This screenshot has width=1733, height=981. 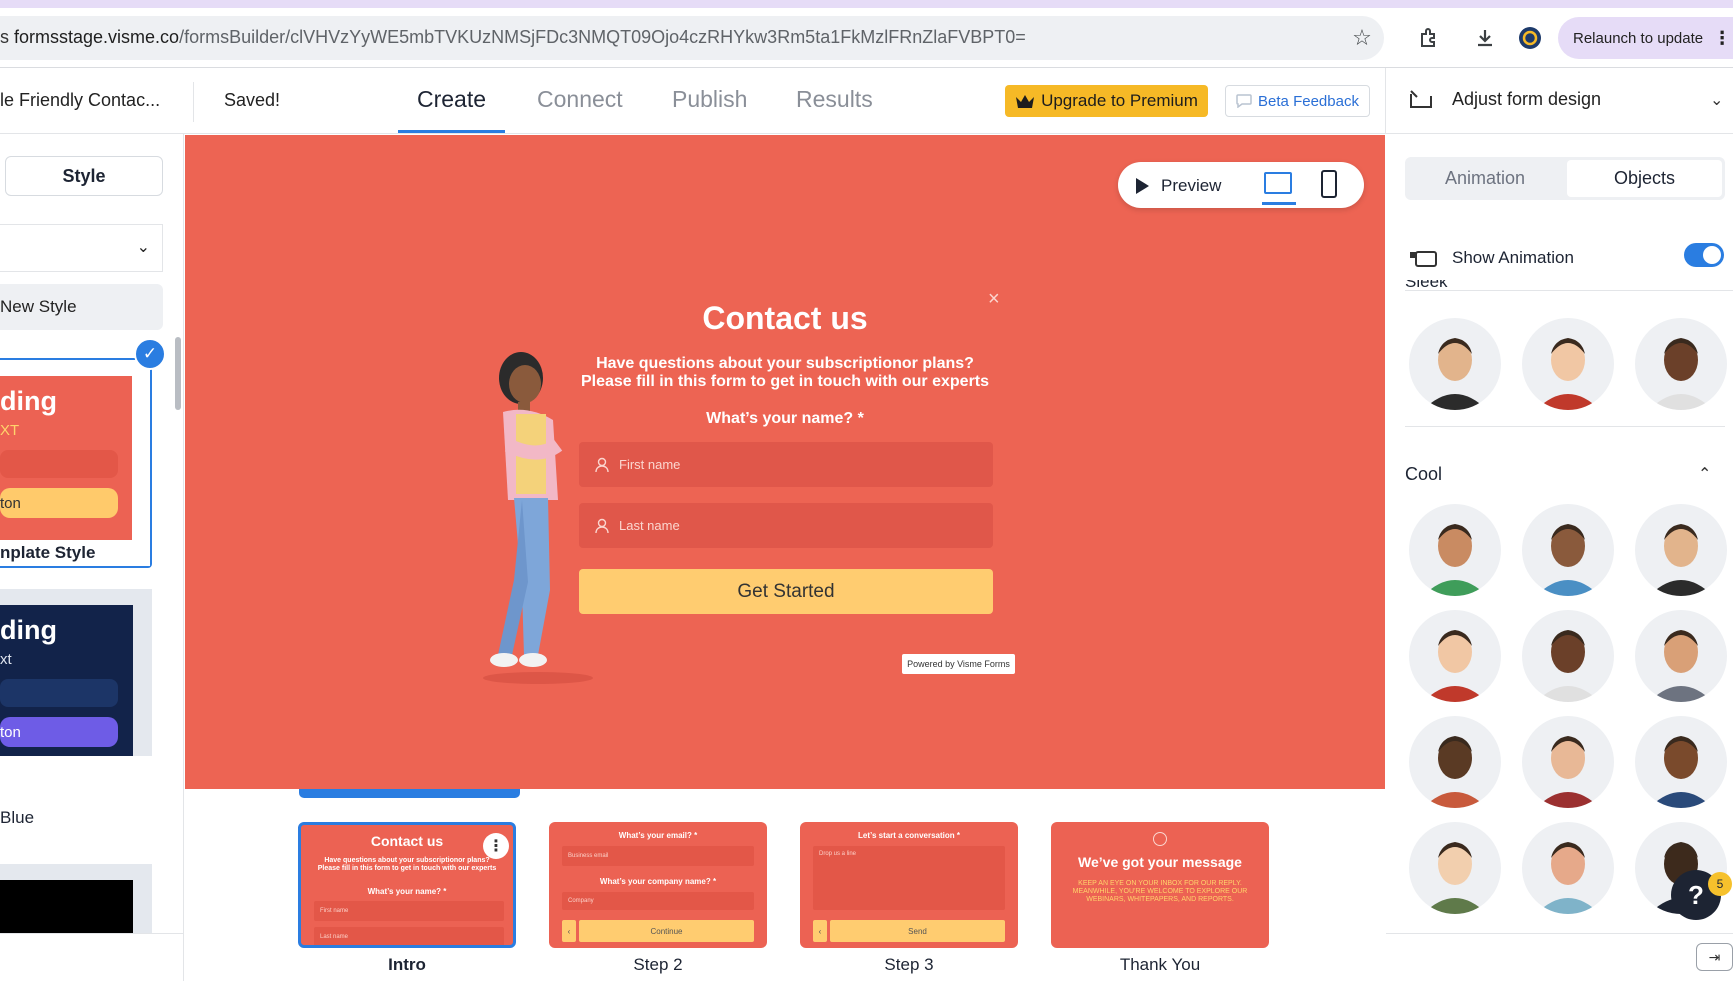 What do you see at coordinates (59, 503) in the screenshot?
I see `template-button: ton` at bounding box center [59, 503].